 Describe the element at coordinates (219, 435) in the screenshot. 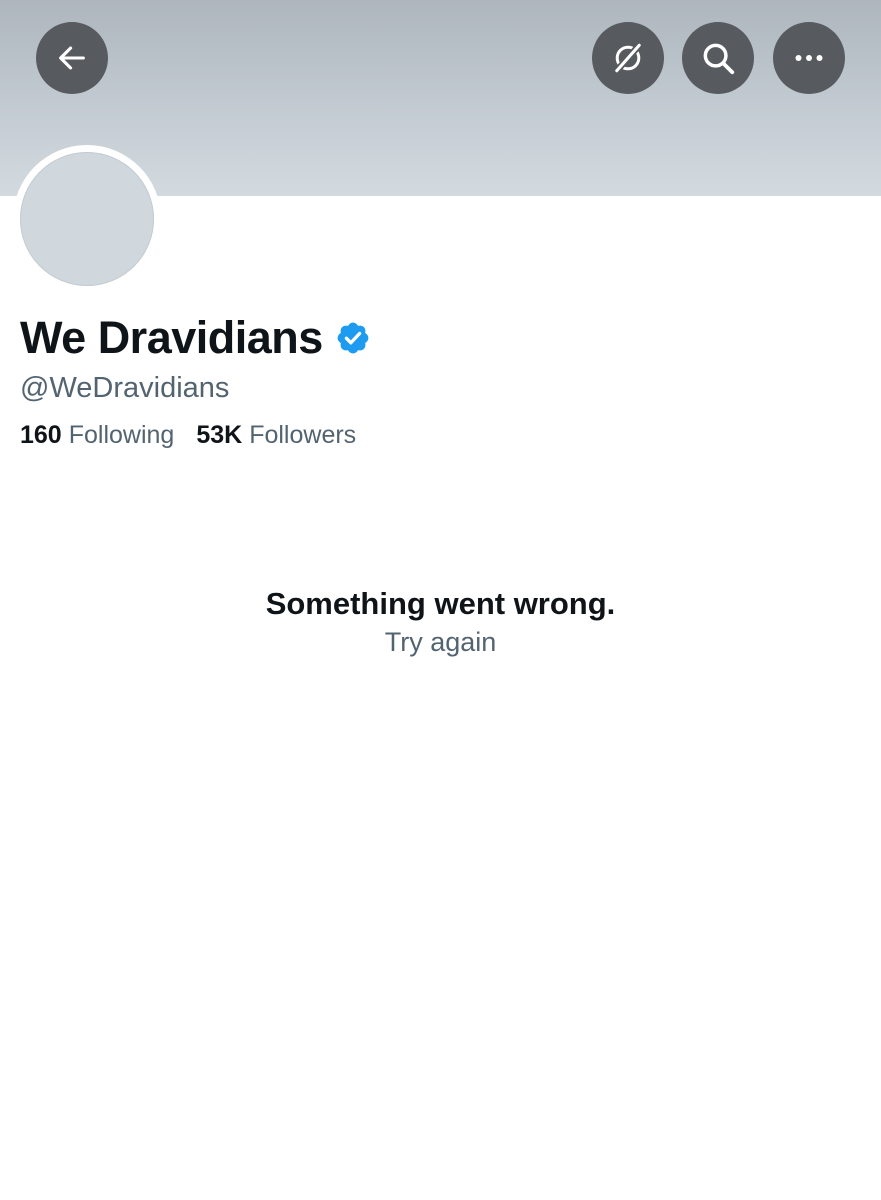

I see `followers-count: 53K` at that location.